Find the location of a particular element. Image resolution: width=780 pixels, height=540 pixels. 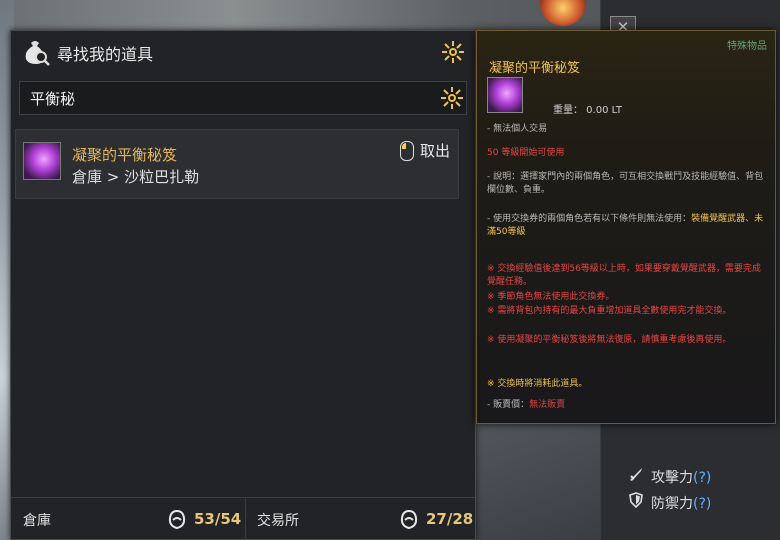

search-options-icon is located at coordinates (452, 98).